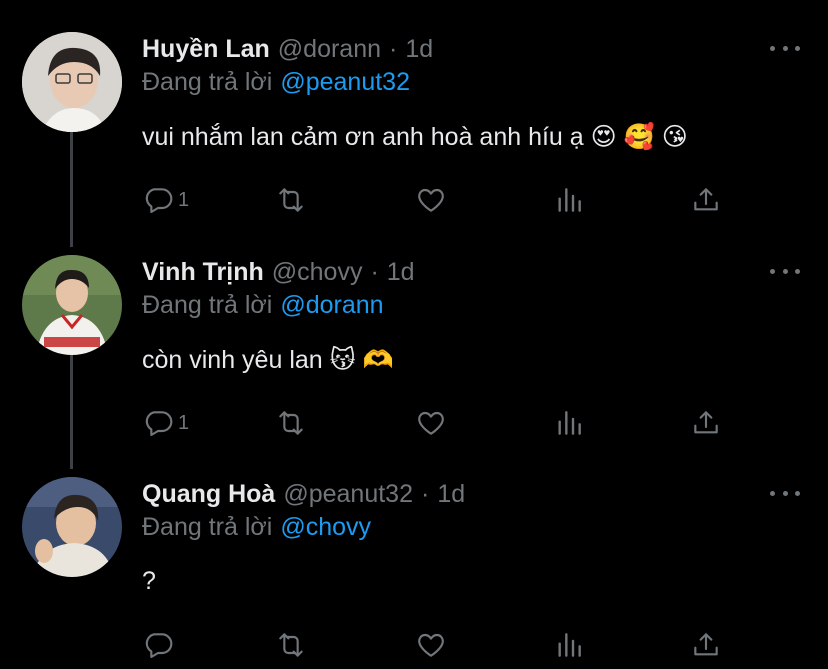 The image size is (828, 669). I want to click on replying-to: Đang trả lời @chovy, so click(256, 527).